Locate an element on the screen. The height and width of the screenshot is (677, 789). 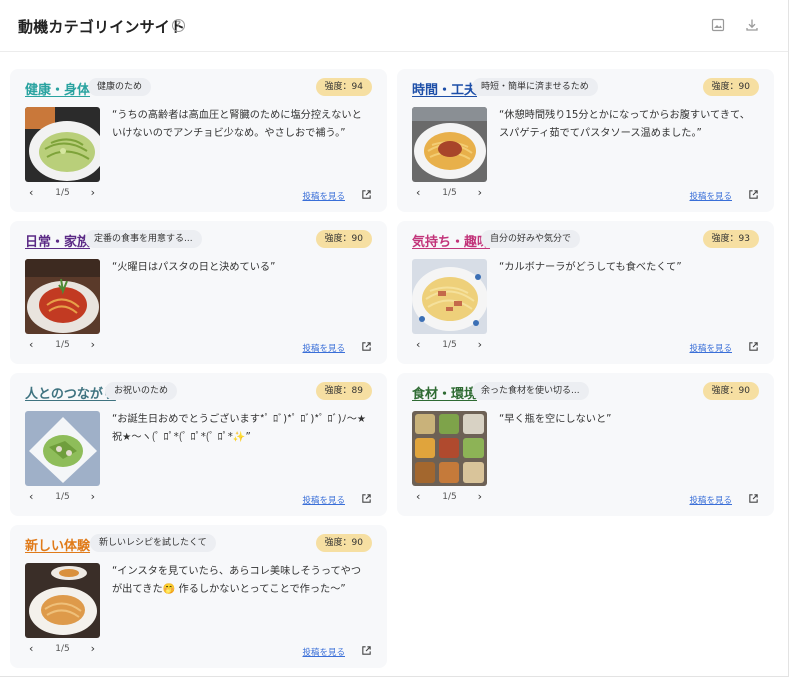
page-title: 動機カテゴリインサイト is located at coordinates (102, 27).